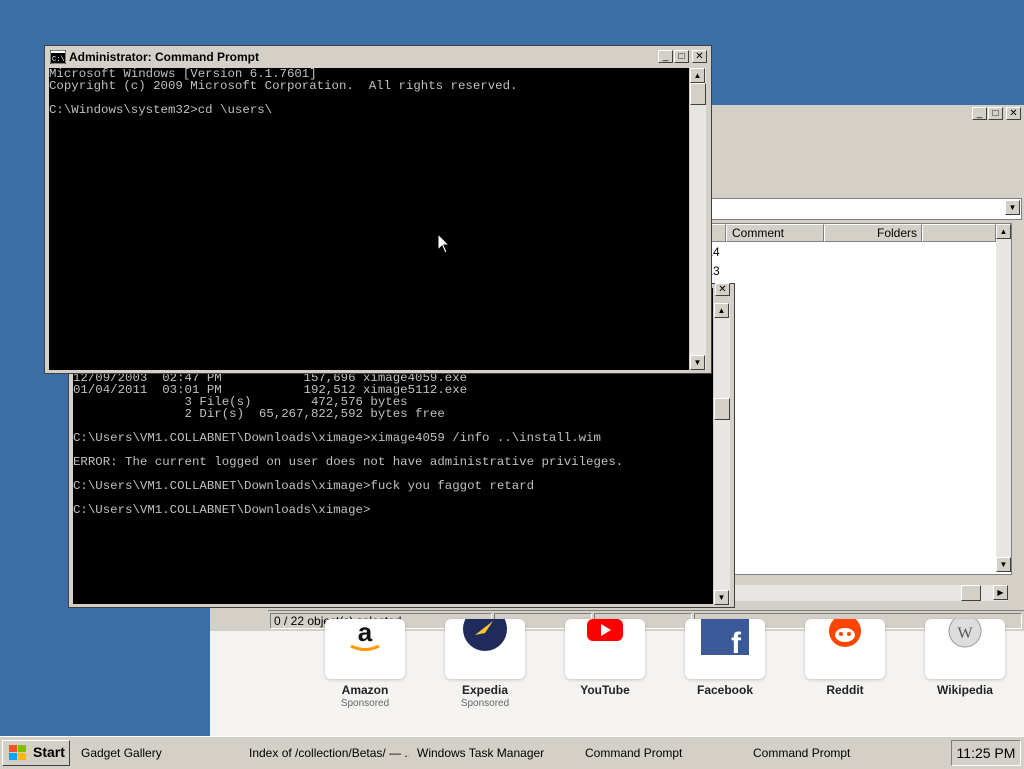 The image size is (1024, 769). Describe the element at coordinates (724, 690) in the screenshot. I see `tile-name: Facebook` at that location.